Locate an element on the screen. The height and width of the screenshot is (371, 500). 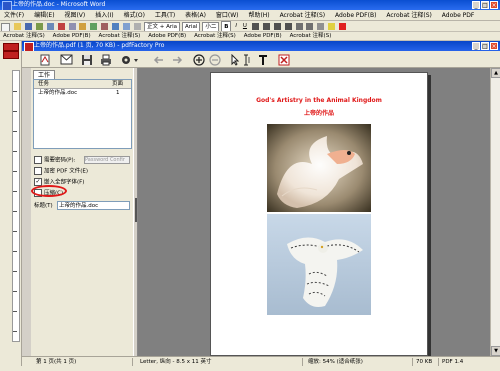
menu-tools: 工具(T) is located at coordinates (165, 15).